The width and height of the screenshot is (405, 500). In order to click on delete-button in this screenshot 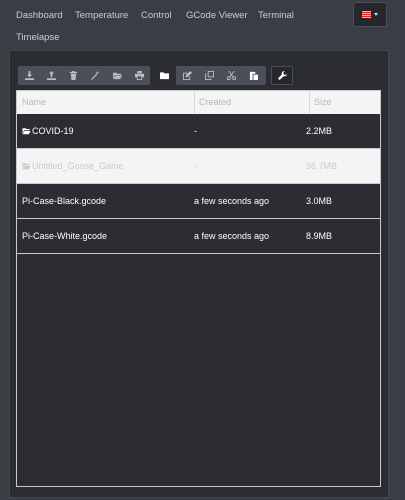, I will do `click(73, 75)`.